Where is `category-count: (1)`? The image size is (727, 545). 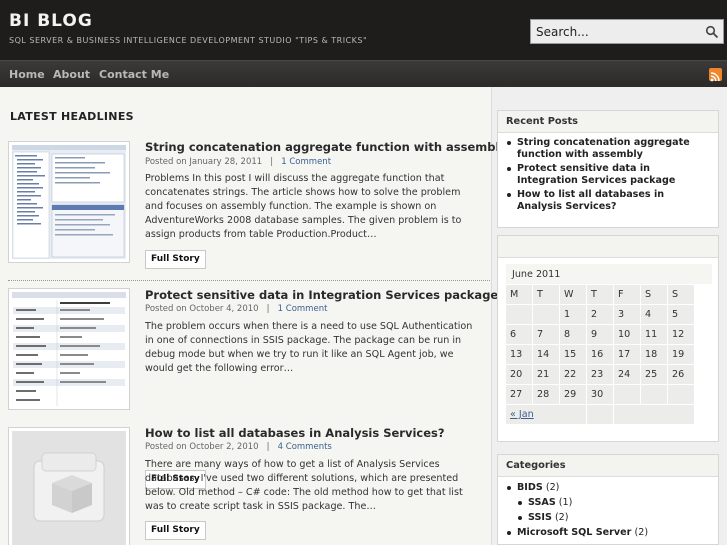 category-count: (1) is located at coordinates (565, 502).